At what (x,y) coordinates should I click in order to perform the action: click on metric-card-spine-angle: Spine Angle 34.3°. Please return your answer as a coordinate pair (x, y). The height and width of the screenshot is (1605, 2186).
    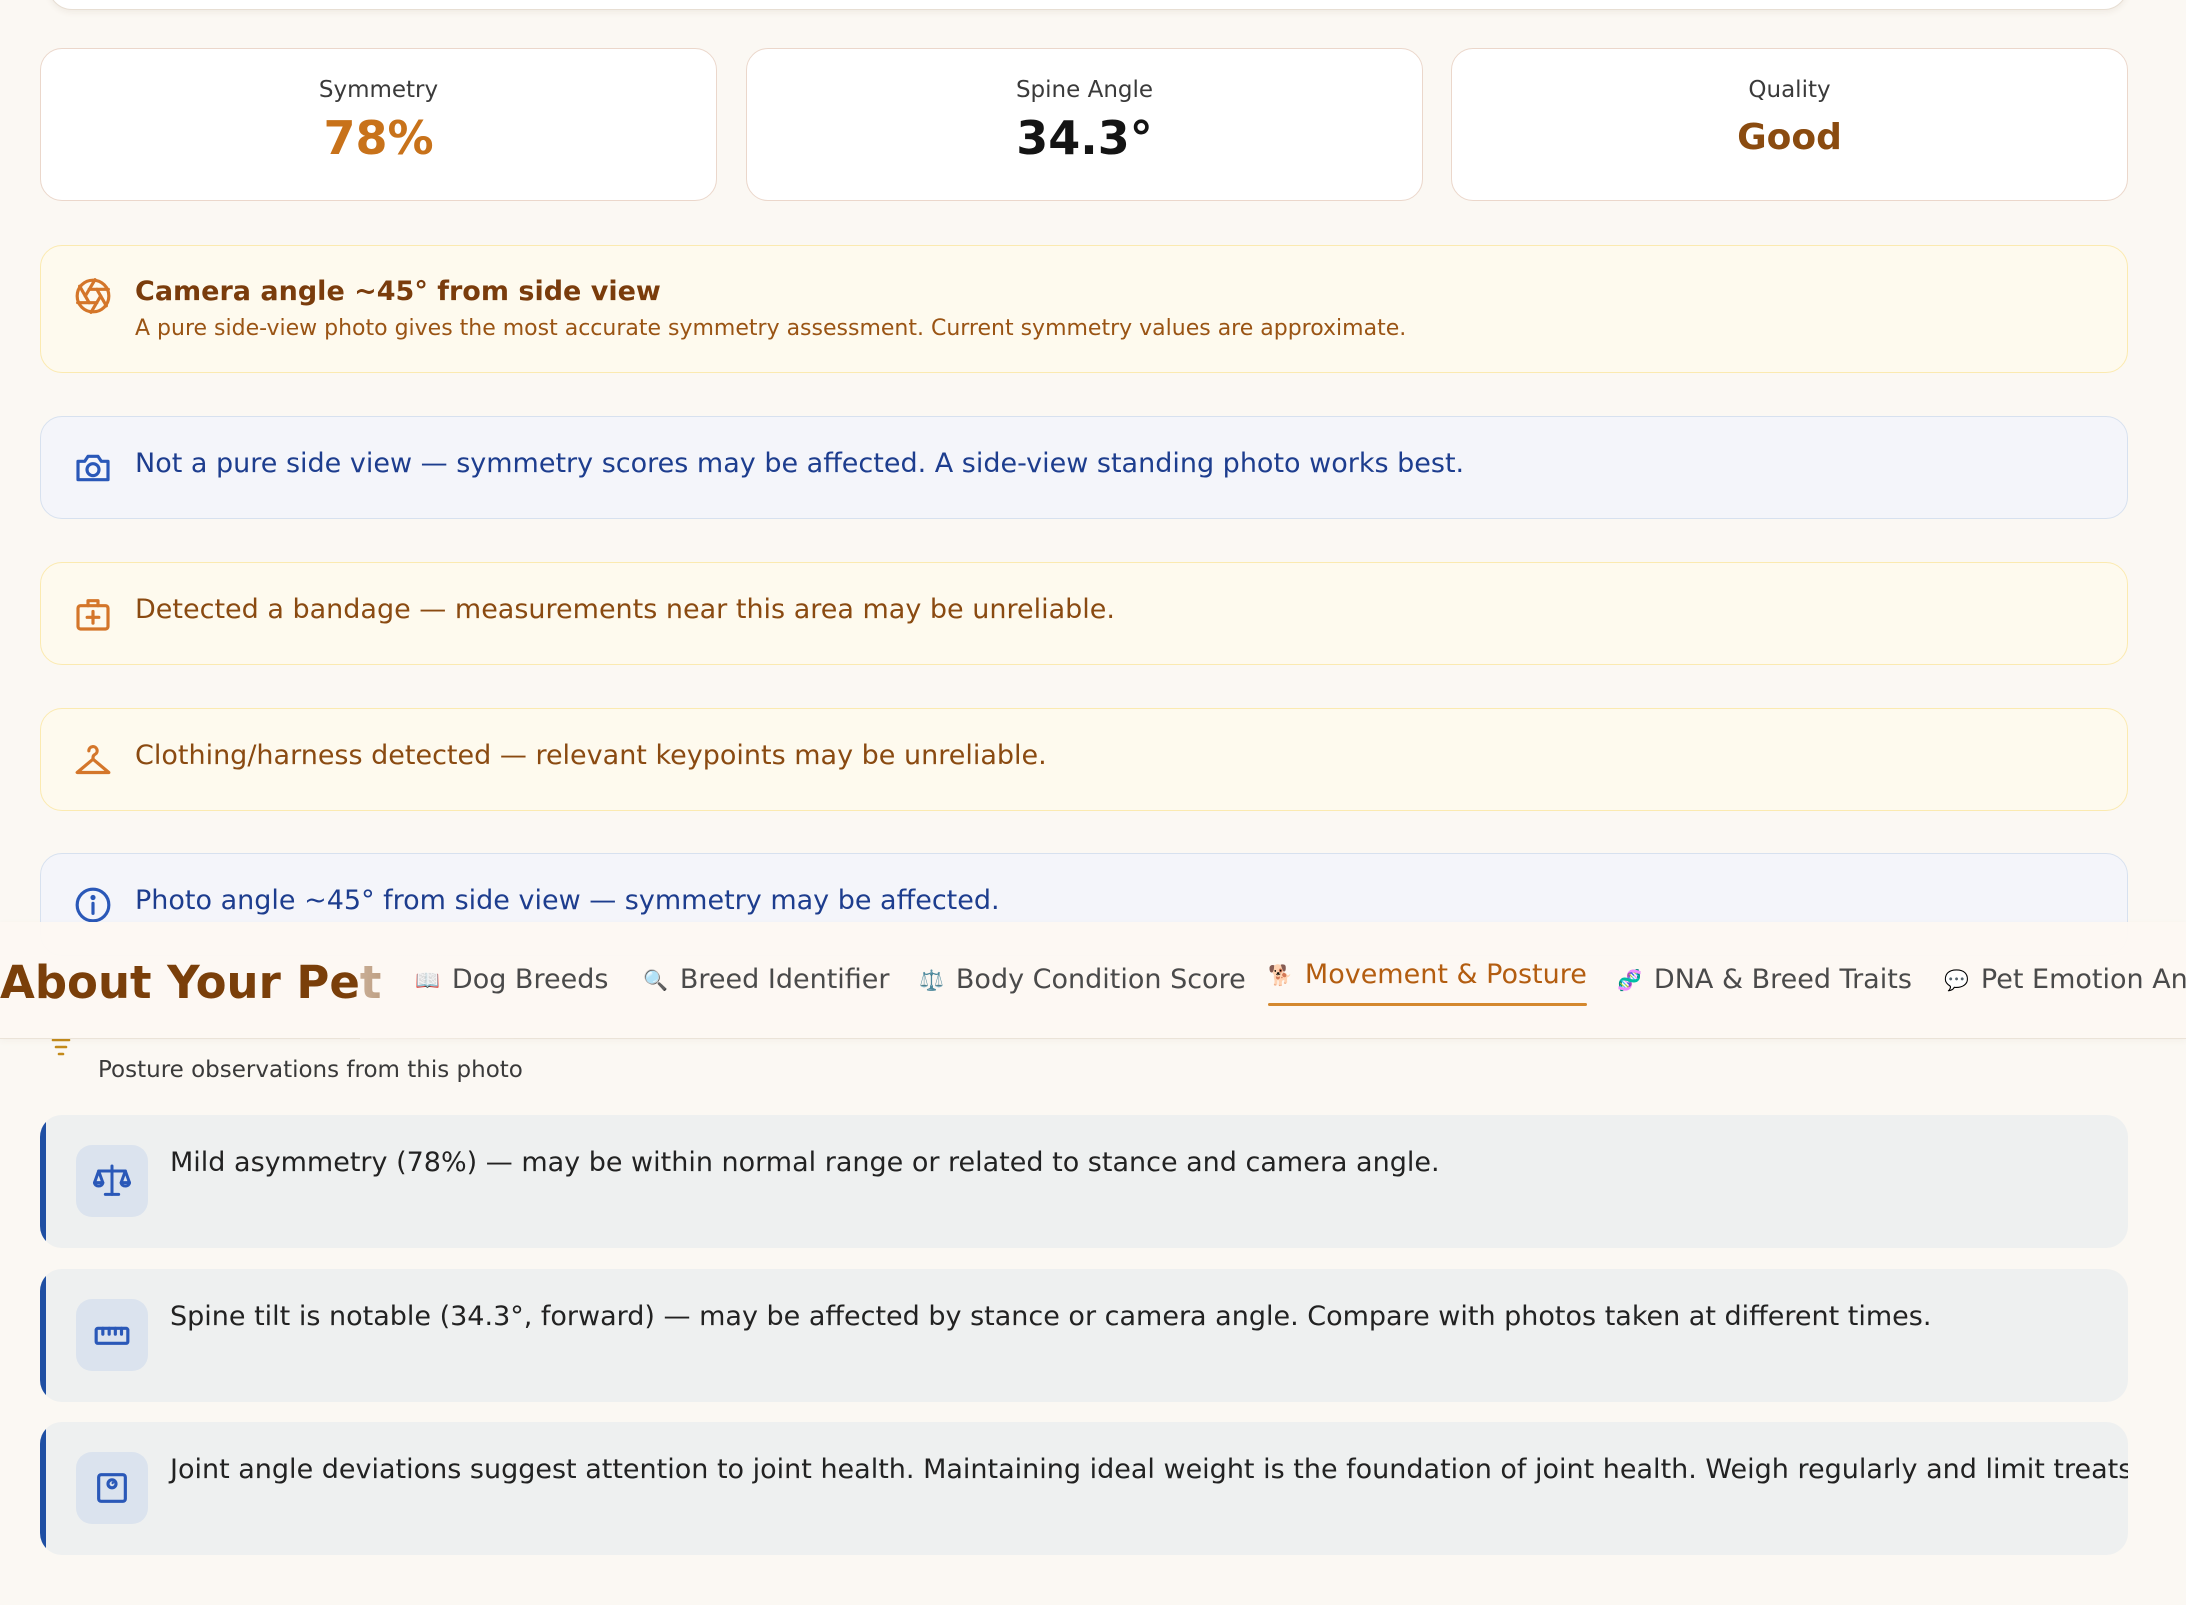
    Looking at the image, I should click on (1084, 124).